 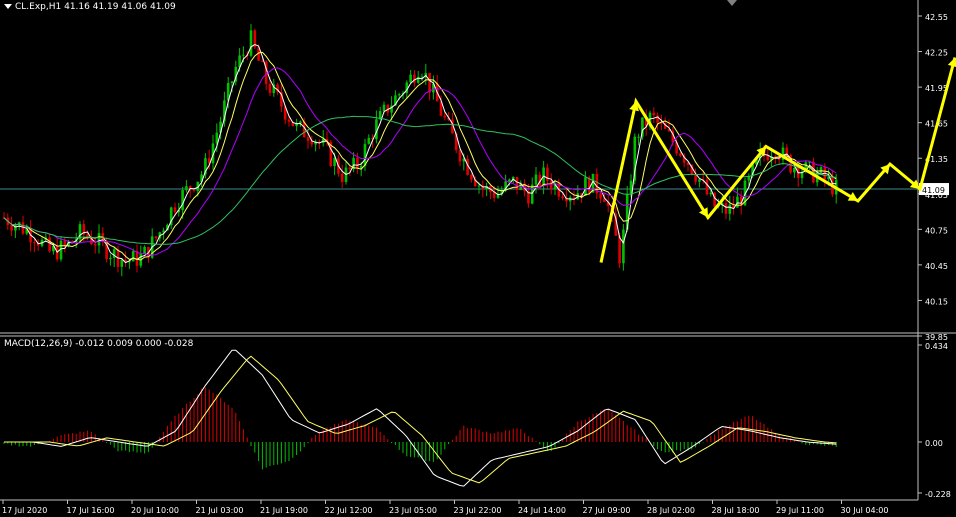 What do you see at coordinates (800, 510) in the screenshot?
I see `time-axis-label: 29 Jul 11:00` at bounding box center [800, 510].